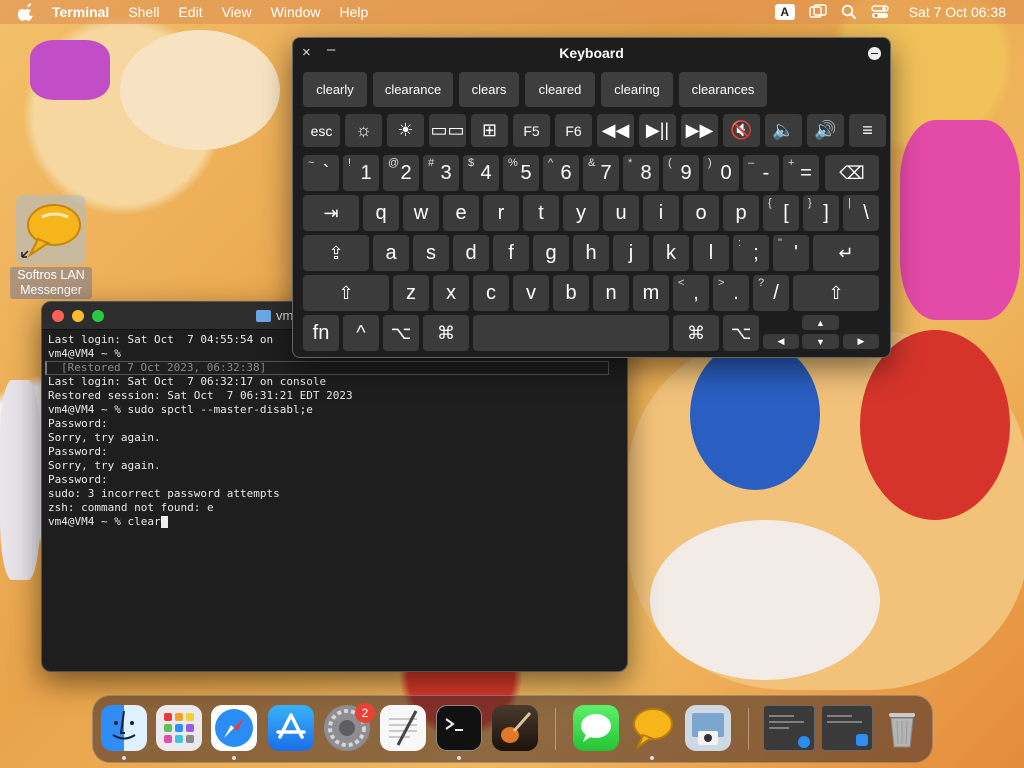 Image resolution: width=1024 pixels, height=768 pixels. Describe the element at coordinates (601, 173) in the screenshot. I see `key-num-7: & 7` at that location.